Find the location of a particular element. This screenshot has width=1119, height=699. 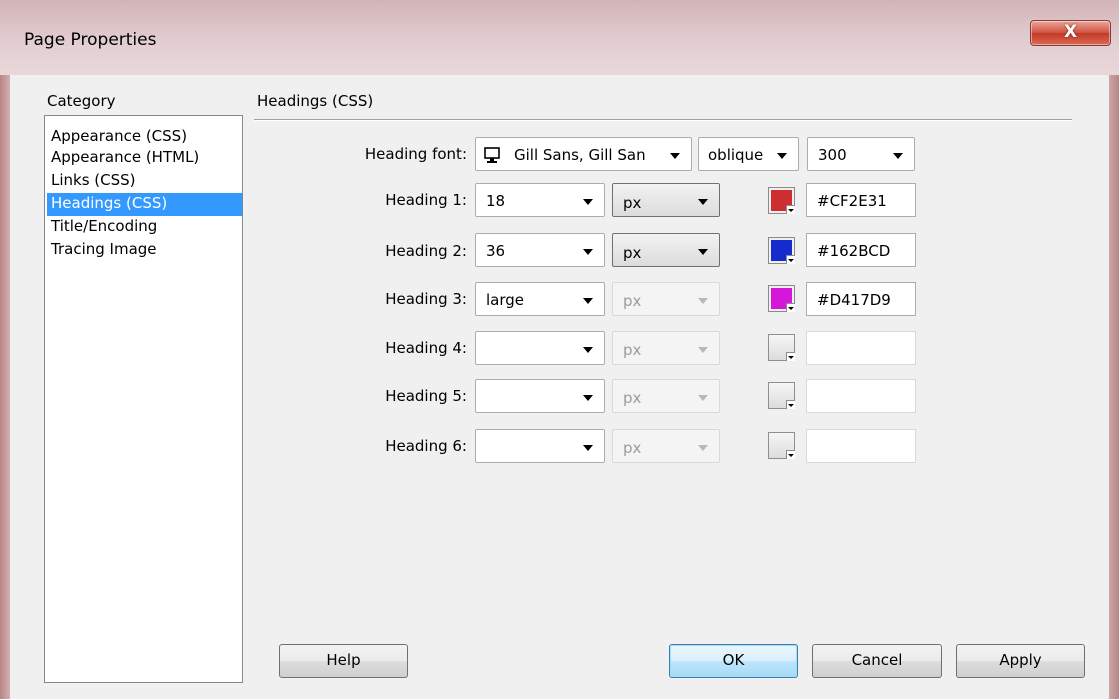

category-item-appearance-html: Appearance (HTML) is located at coordinates (144, 158).